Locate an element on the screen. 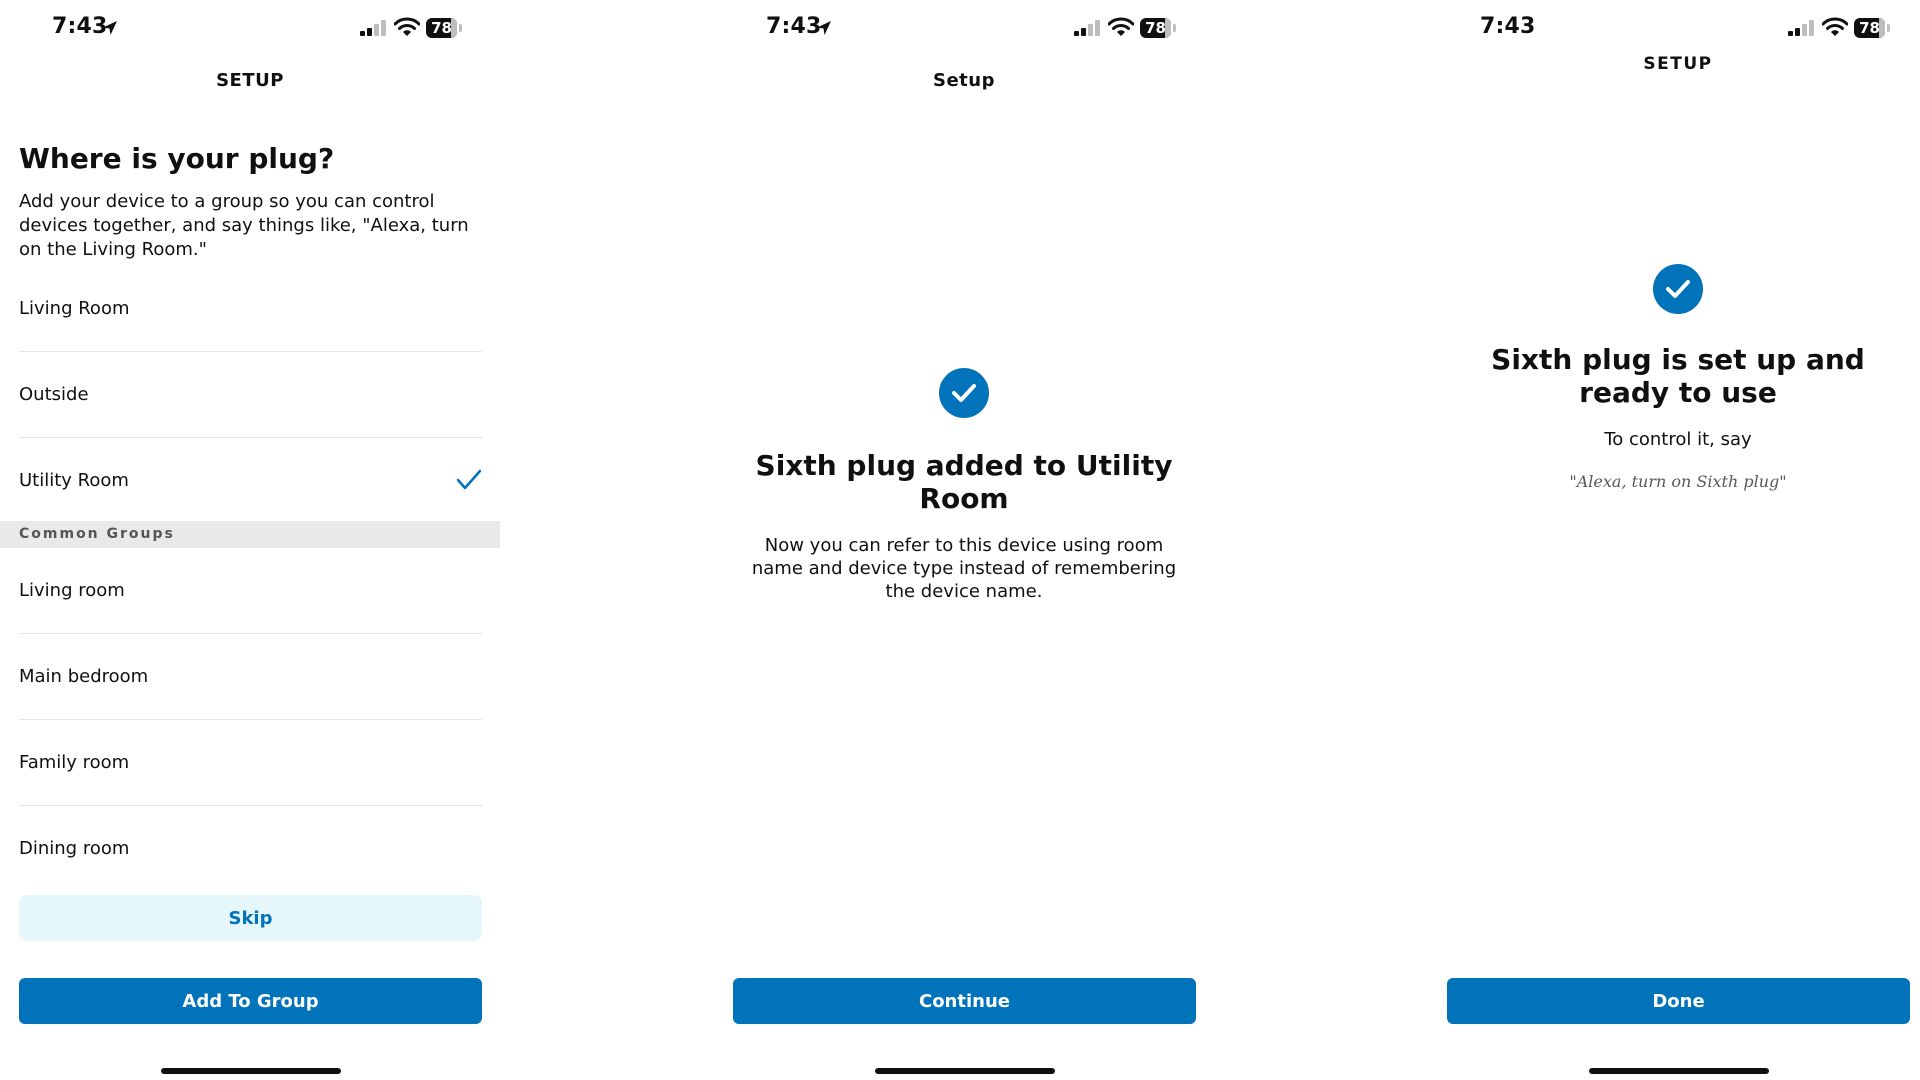 The image size is (1920, 1080). group-item-label: Family room is located at coordinates (74, 762).